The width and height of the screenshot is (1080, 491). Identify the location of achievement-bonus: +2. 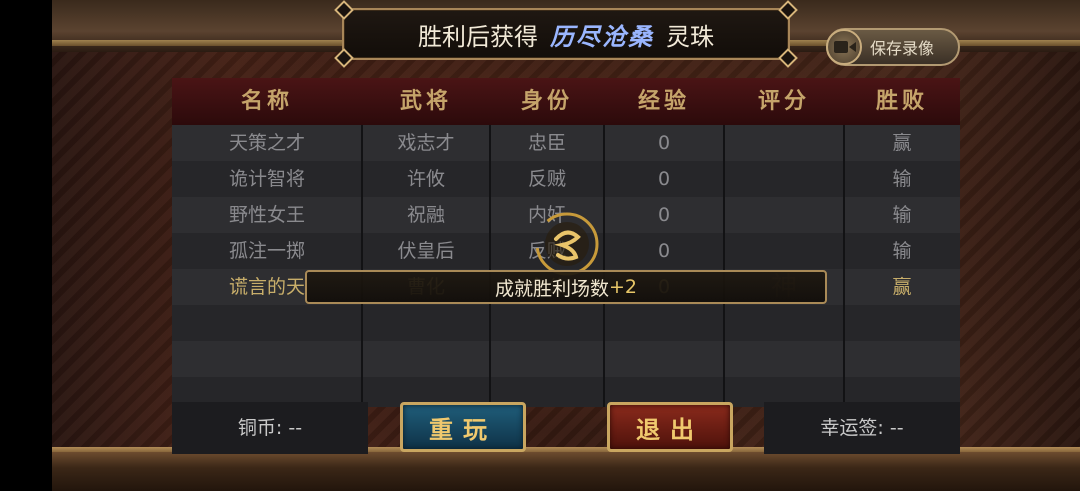
(623, 287).